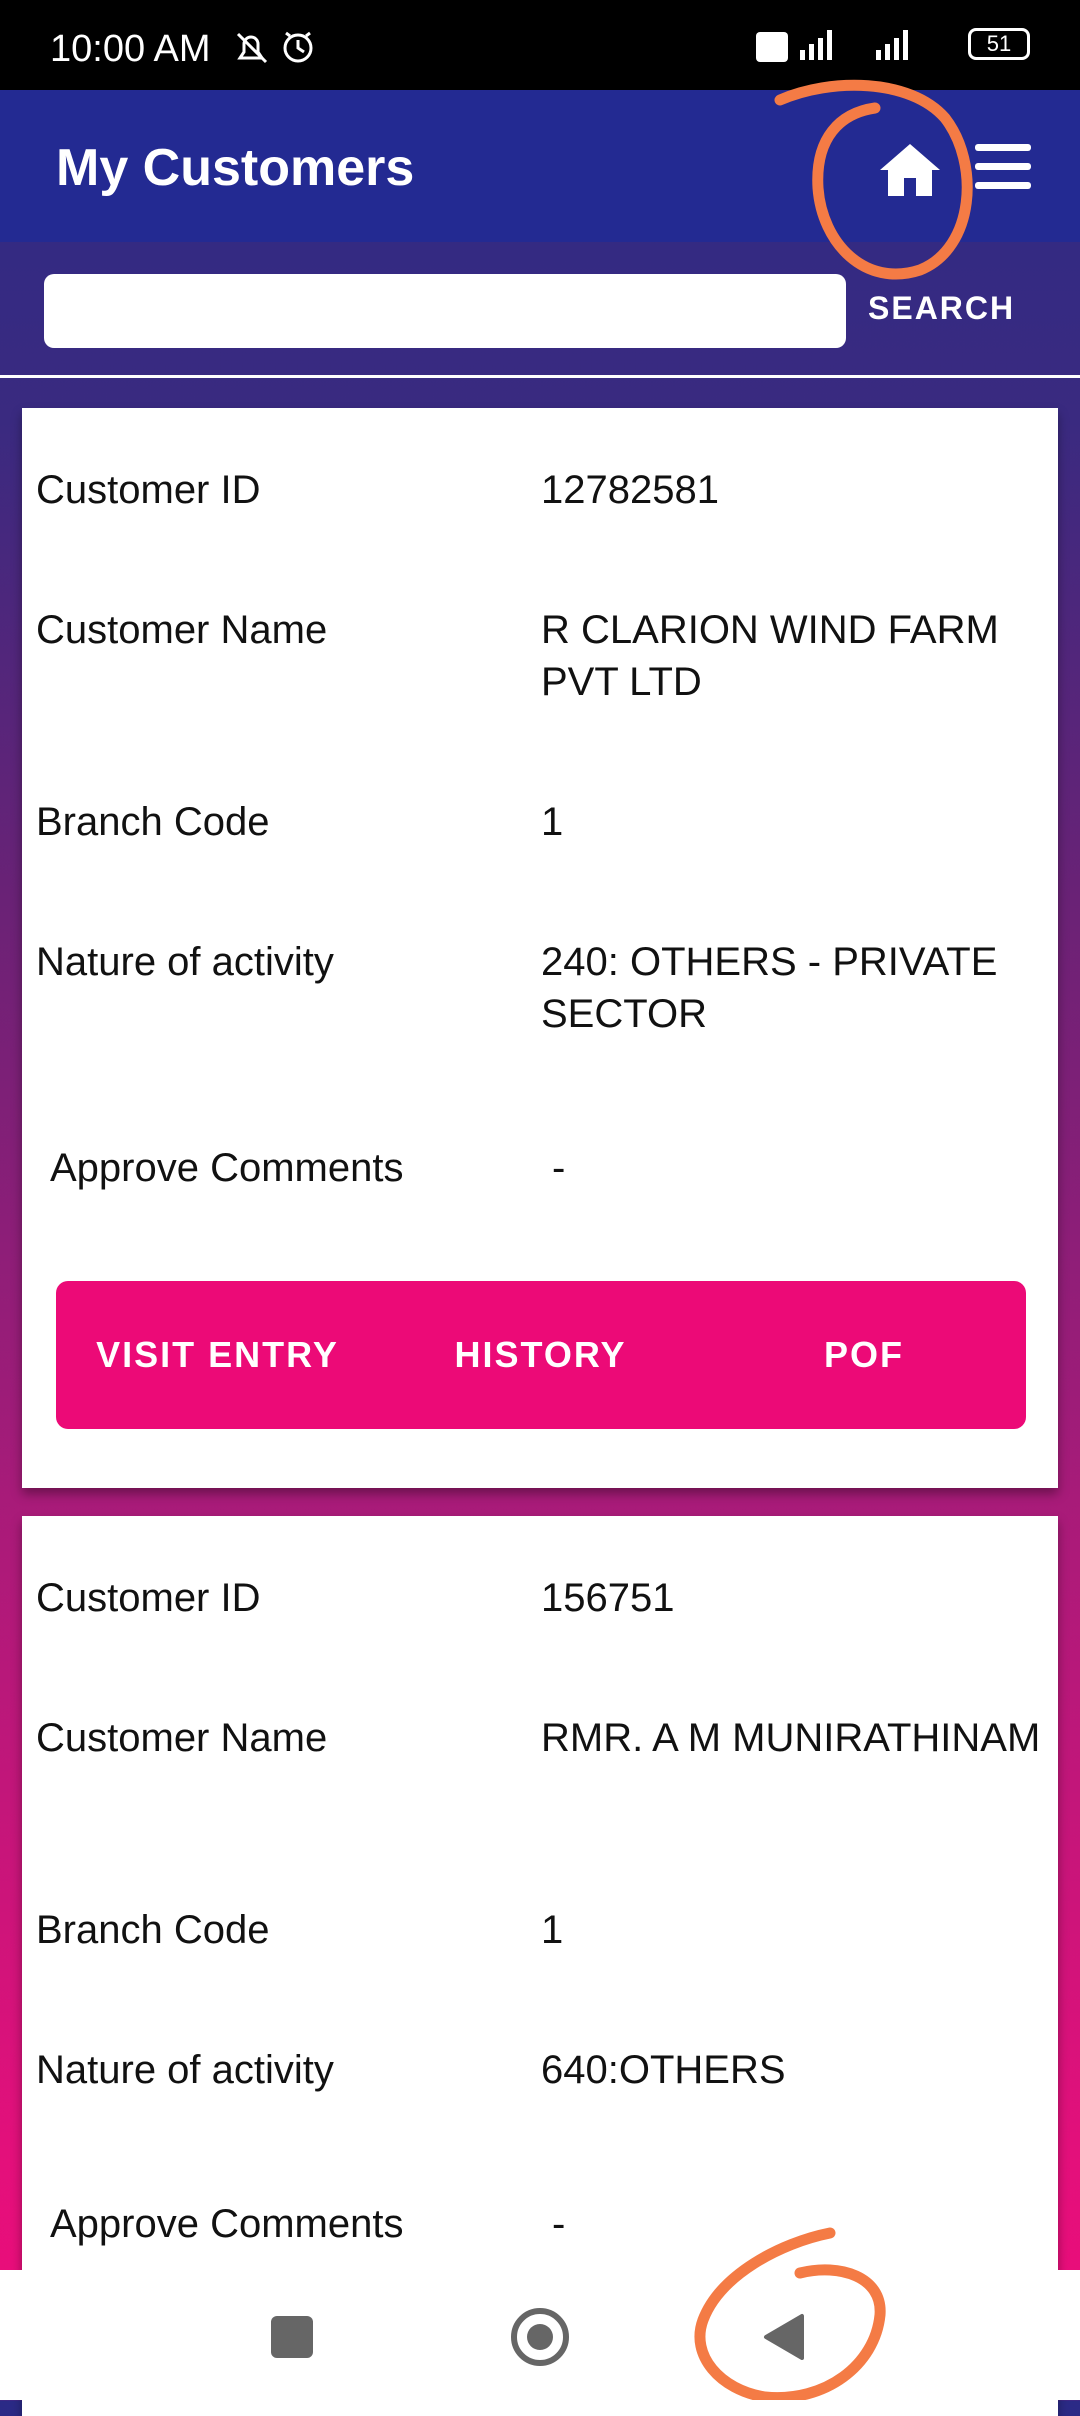 The width and height of the screenshot is (1080, 2416). Describe the element at coordinates (292, 2337) in the screenshot. I see `recent-apps-button` at that location.